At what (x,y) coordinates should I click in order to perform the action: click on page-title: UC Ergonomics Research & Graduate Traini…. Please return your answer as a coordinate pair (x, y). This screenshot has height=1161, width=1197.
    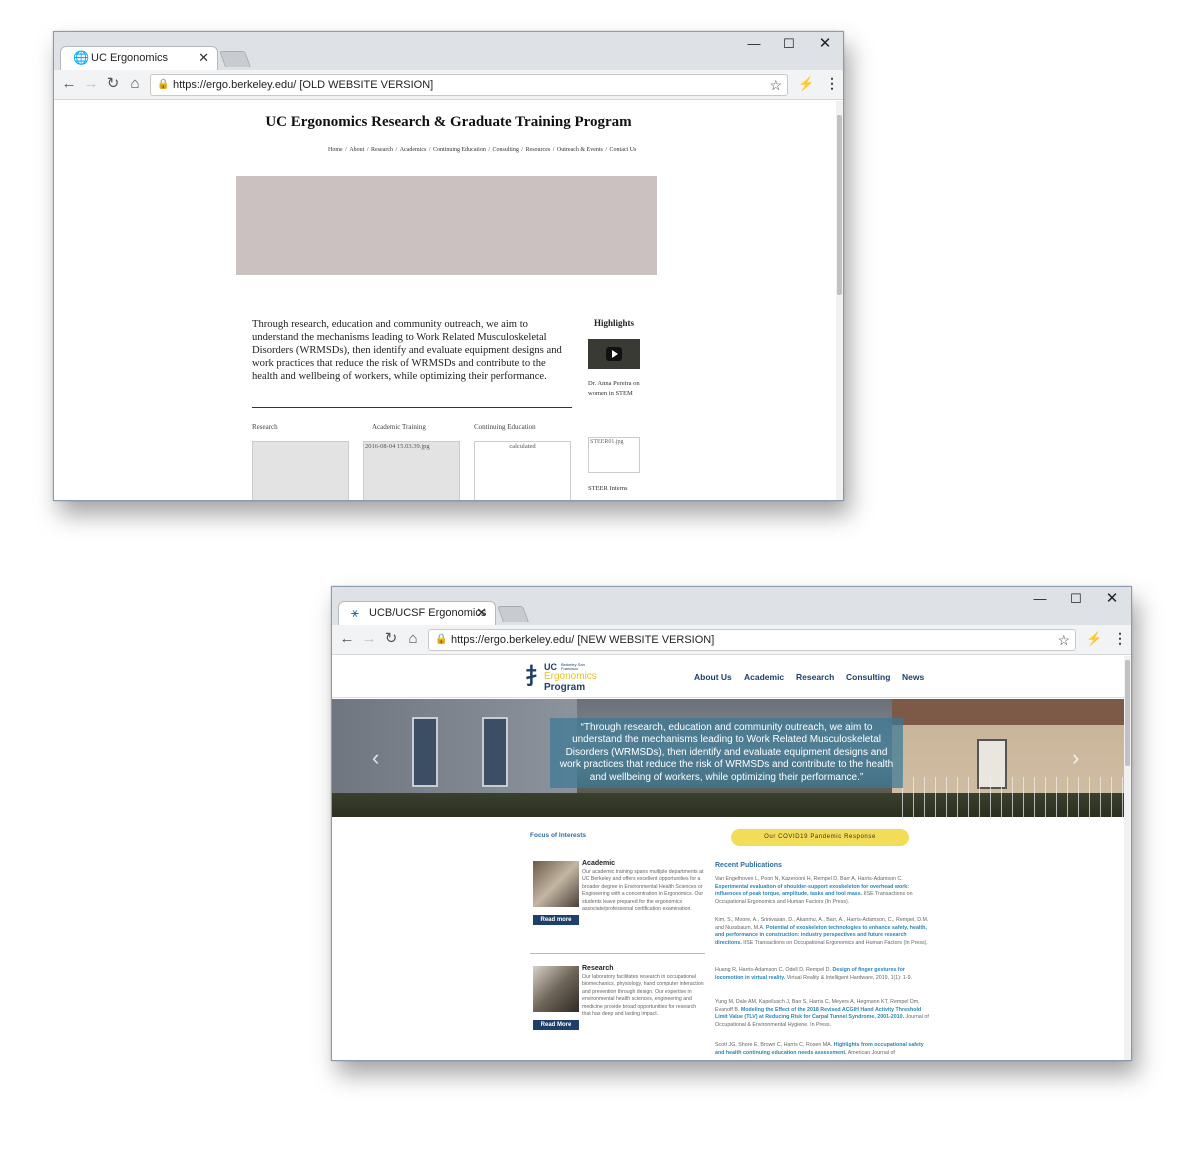
    Looking at the image, I should click on (448, 122).